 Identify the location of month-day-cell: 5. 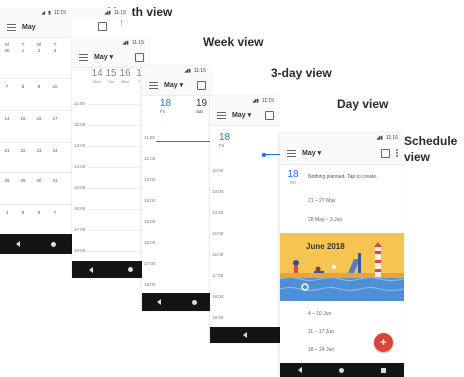
(23, 212).